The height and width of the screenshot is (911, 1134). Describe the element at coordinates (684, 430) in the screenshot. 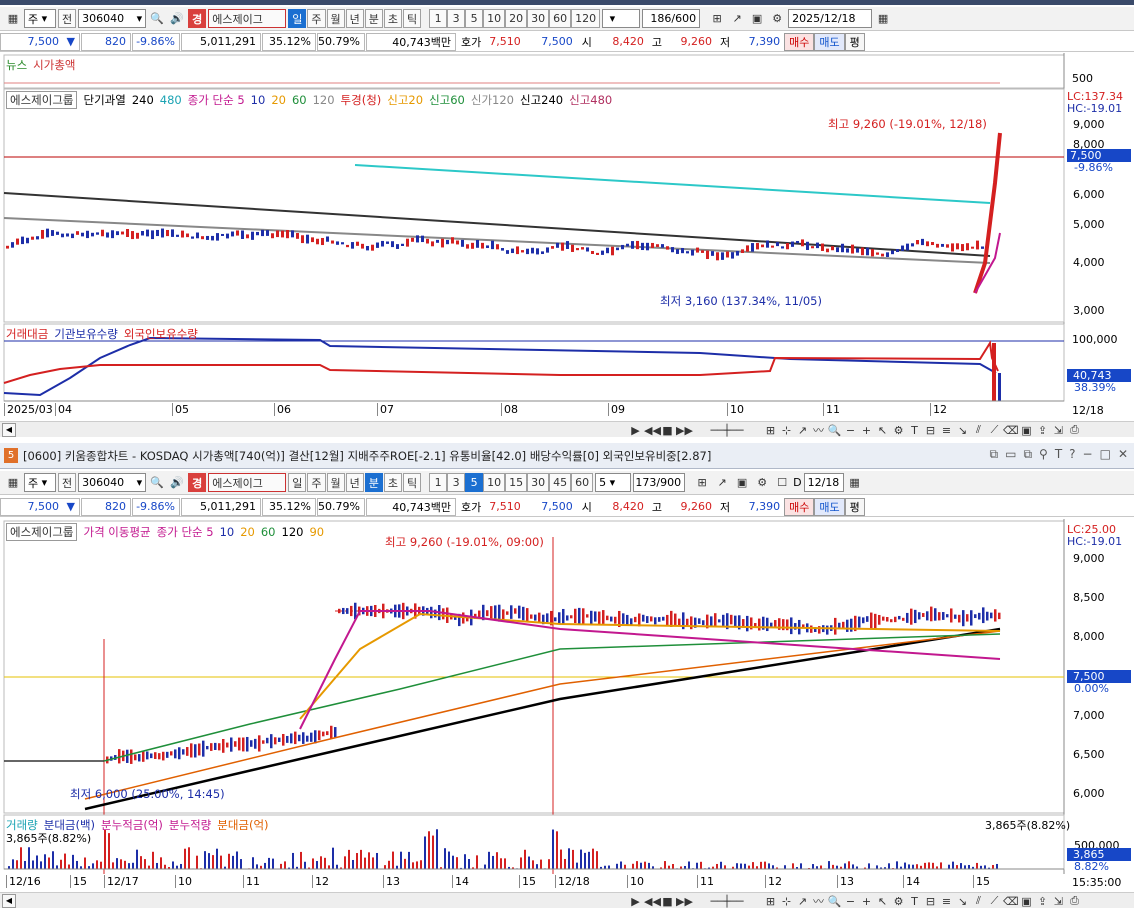

I see `last-icon: ▶▶` at that location.